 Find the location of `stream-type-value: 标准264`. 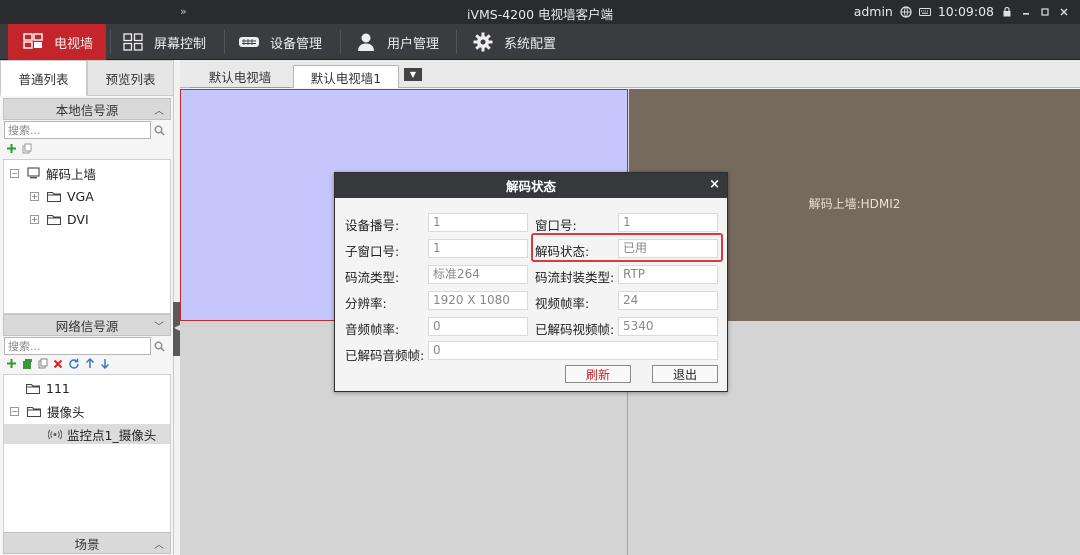

stream-type-value: 标准264 is located at coordinates (478, 274).